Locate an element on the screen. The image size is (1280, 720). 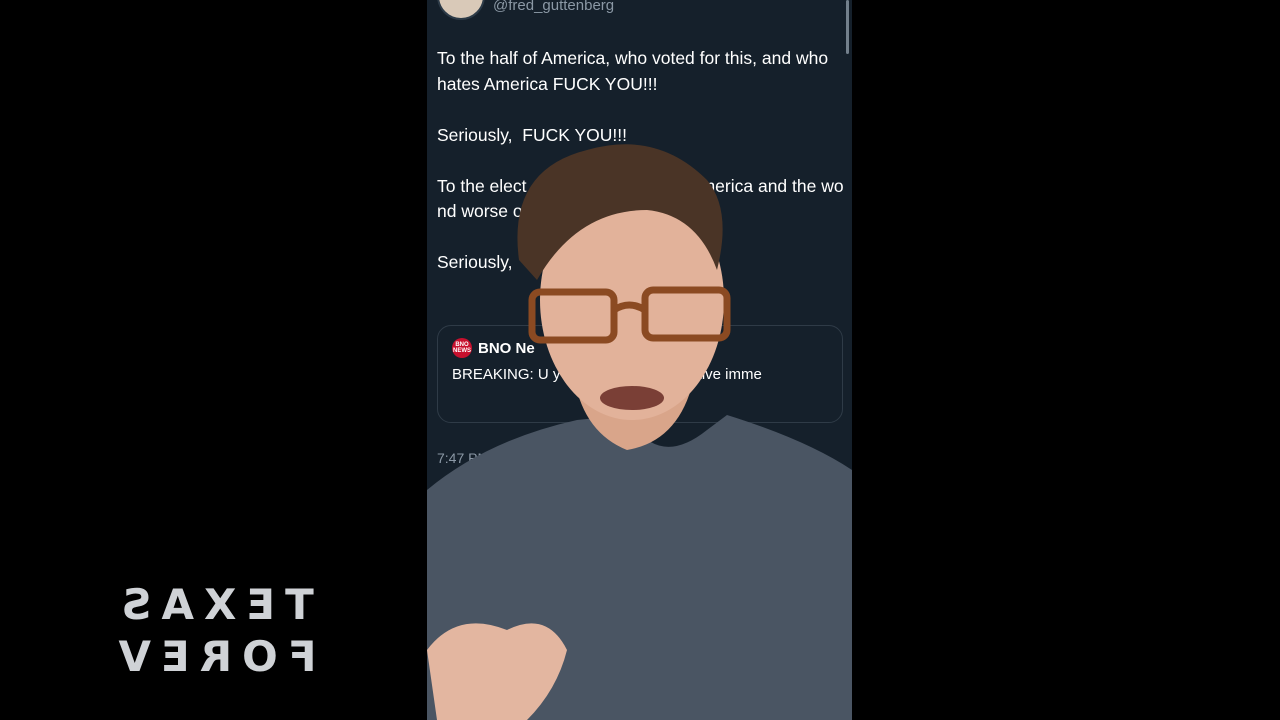
quoted-tweet-header: BNO NEWS BNO Ne is located at coordinates (640, 348).